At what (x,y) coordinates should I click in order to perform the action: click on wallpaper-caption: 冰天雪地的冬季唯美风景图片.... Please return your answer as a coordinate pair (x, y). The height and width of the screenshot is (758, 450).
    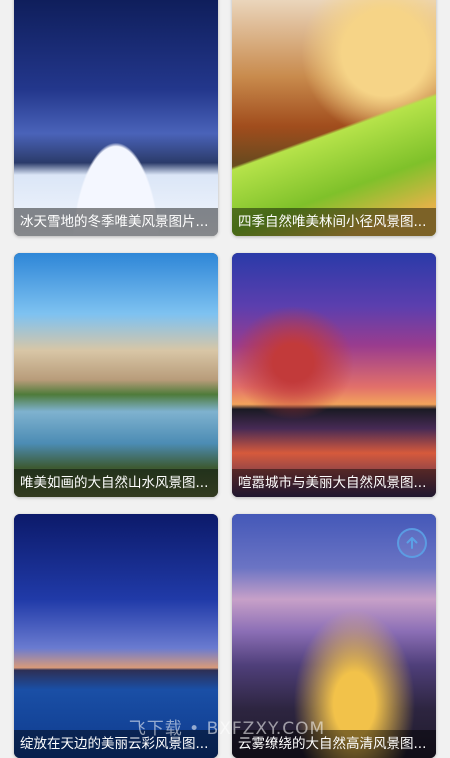
    Looking at the image, I should click on (116, 222).